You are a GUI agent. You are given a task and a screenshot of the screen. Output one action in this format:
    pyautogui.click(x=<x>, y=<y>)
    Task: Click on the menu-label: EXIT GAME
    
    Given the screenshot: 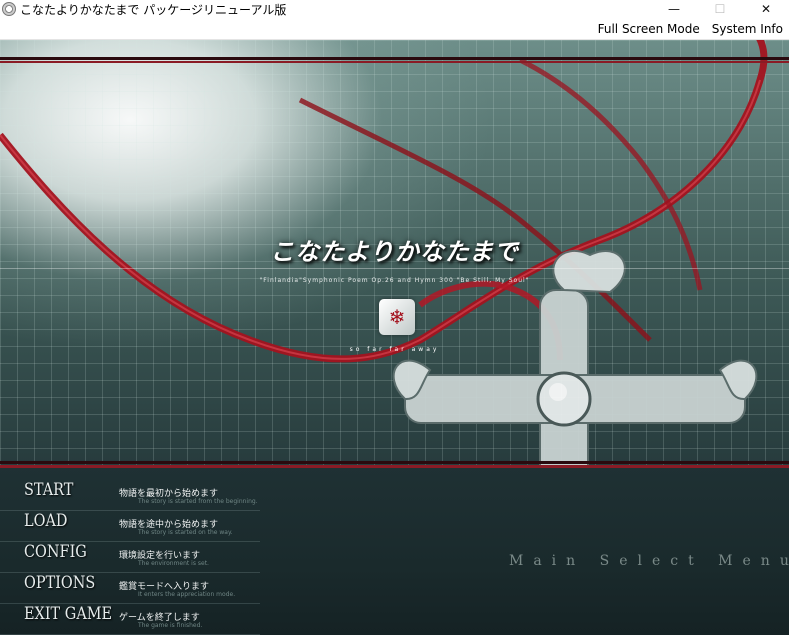 What is the action you would take?
    pyautogui.click(x=68, y=614)
    